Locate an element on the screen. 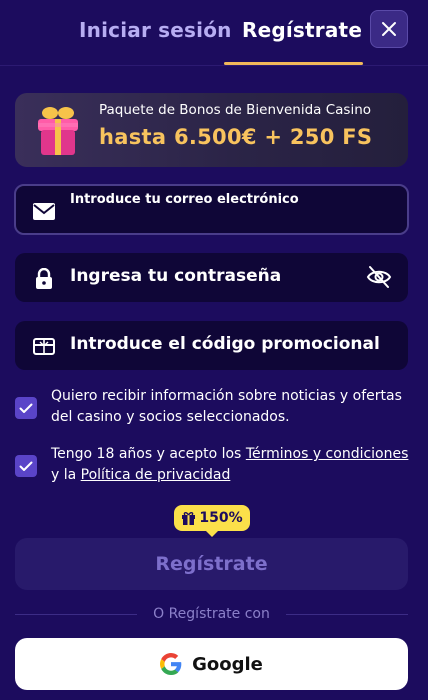 This screenshot has height=700, width=428. bonus-percent-badge: 150% is located at coordinates (212, 521).